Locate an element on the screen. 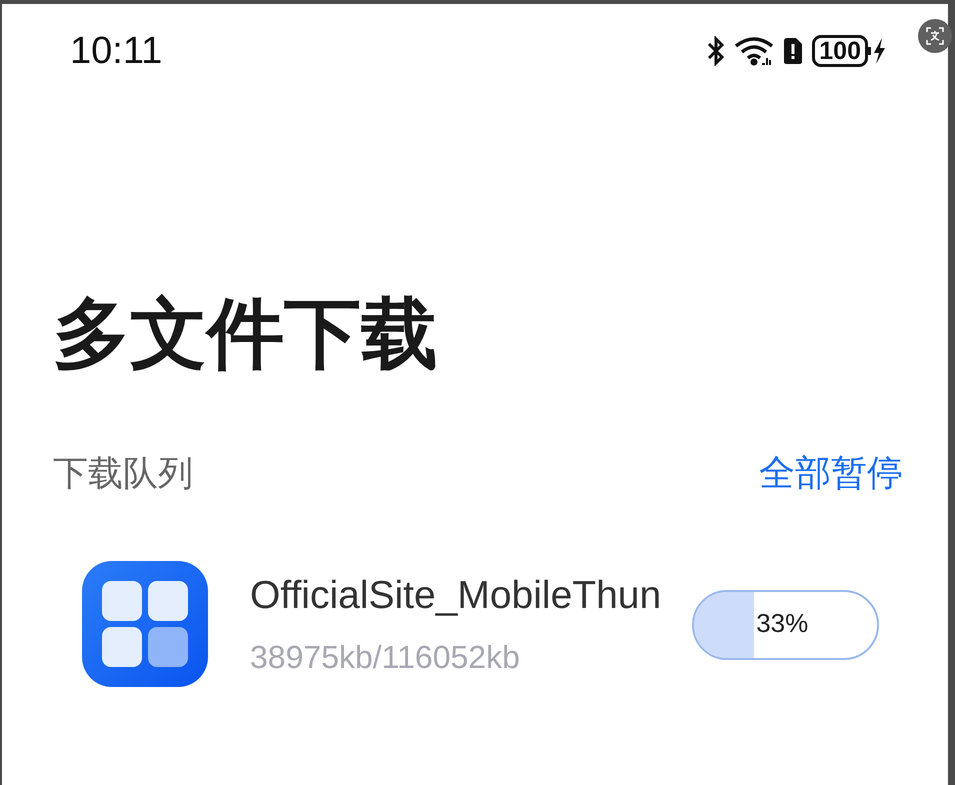  page-title: 多文件下载 is located at coordinates (245, 334).